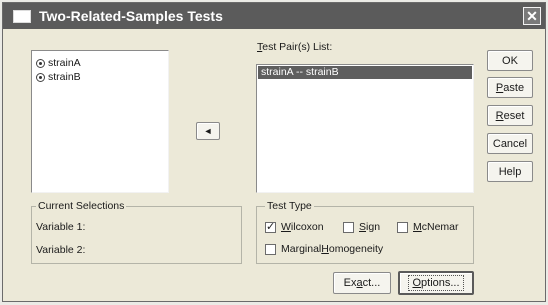 The image size is (548, 305). I want to click on current-selections-legend: Current Selections, so click(81, 206).